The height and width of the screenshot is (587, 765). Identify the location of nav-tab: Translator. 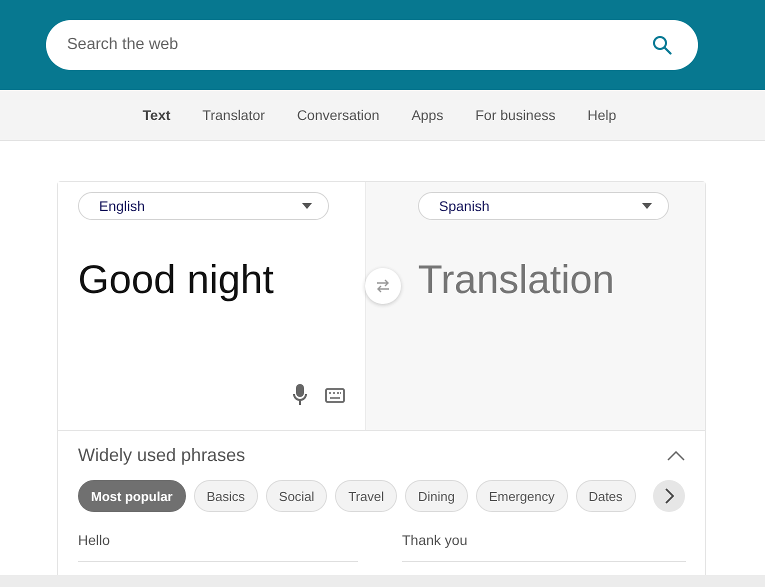
(233, 115).